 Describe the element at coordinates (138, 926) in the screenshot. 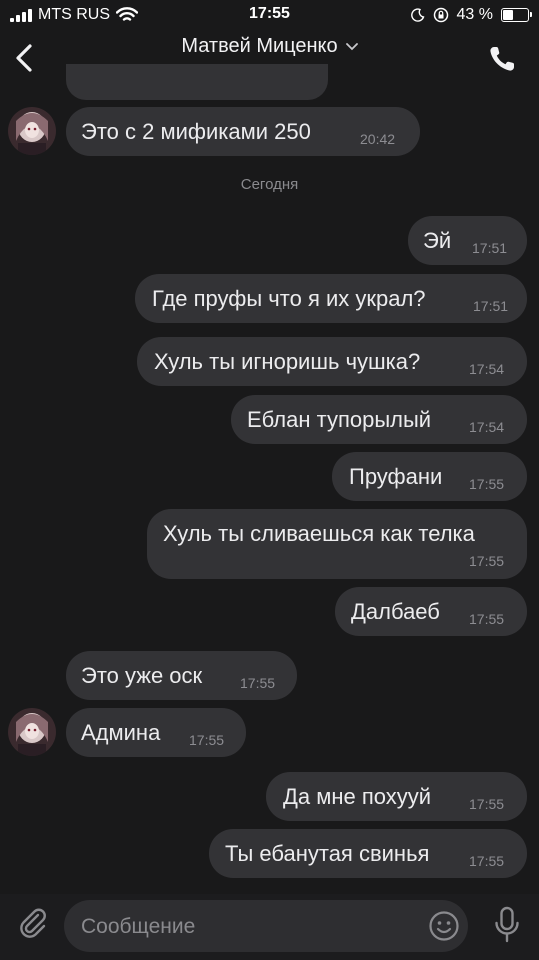

I see `message-input-placeholder: Сообщение` at that location.